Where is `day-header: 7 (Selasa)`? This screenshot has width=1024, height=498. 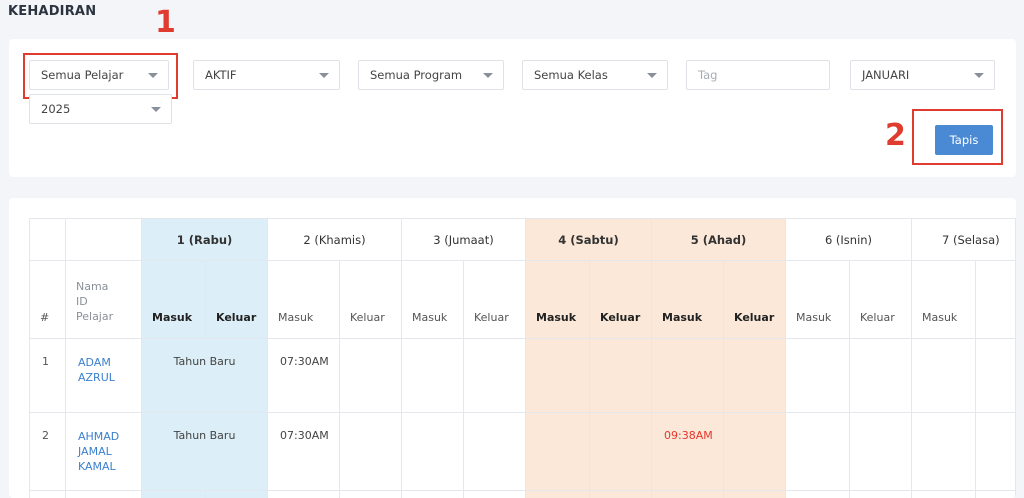 day-header: 7 (Selasa) is located at coordinates (963, 239).